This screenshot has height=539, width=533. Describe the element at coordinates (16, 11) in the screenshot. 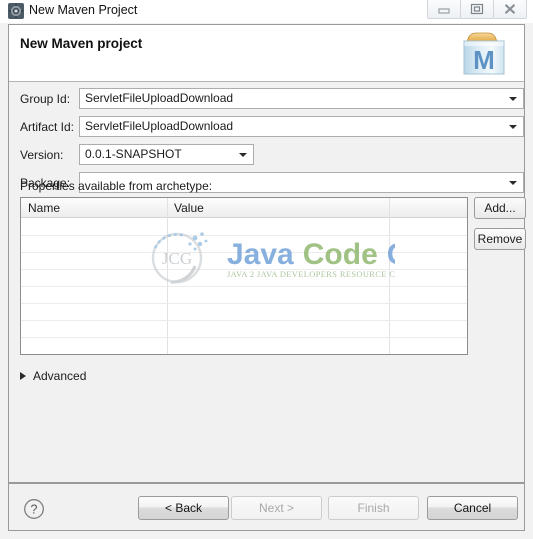

I see `maven-gear-icon` at that location.